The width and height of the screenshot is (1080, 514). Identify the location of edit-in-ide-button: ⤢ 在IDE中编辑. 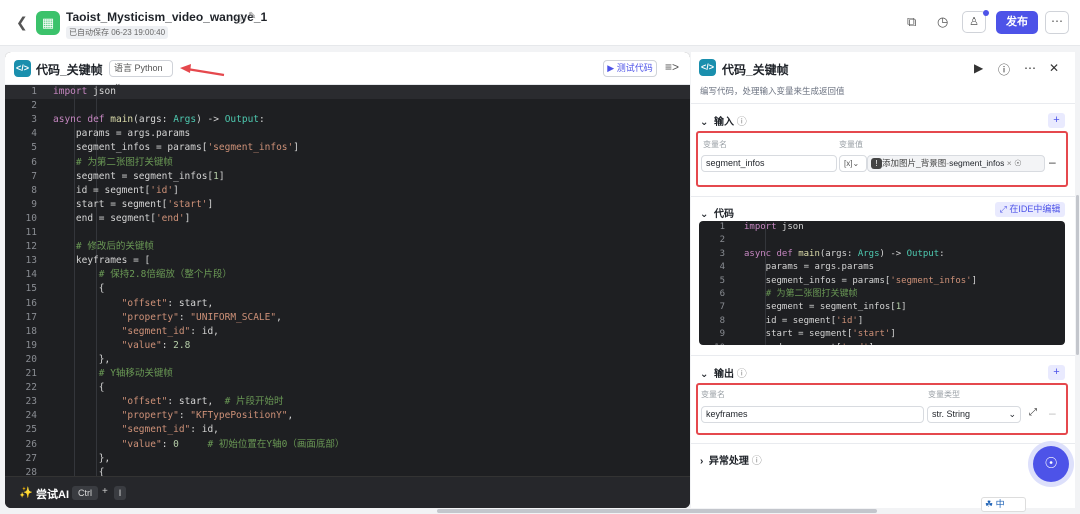
(1030, 209).